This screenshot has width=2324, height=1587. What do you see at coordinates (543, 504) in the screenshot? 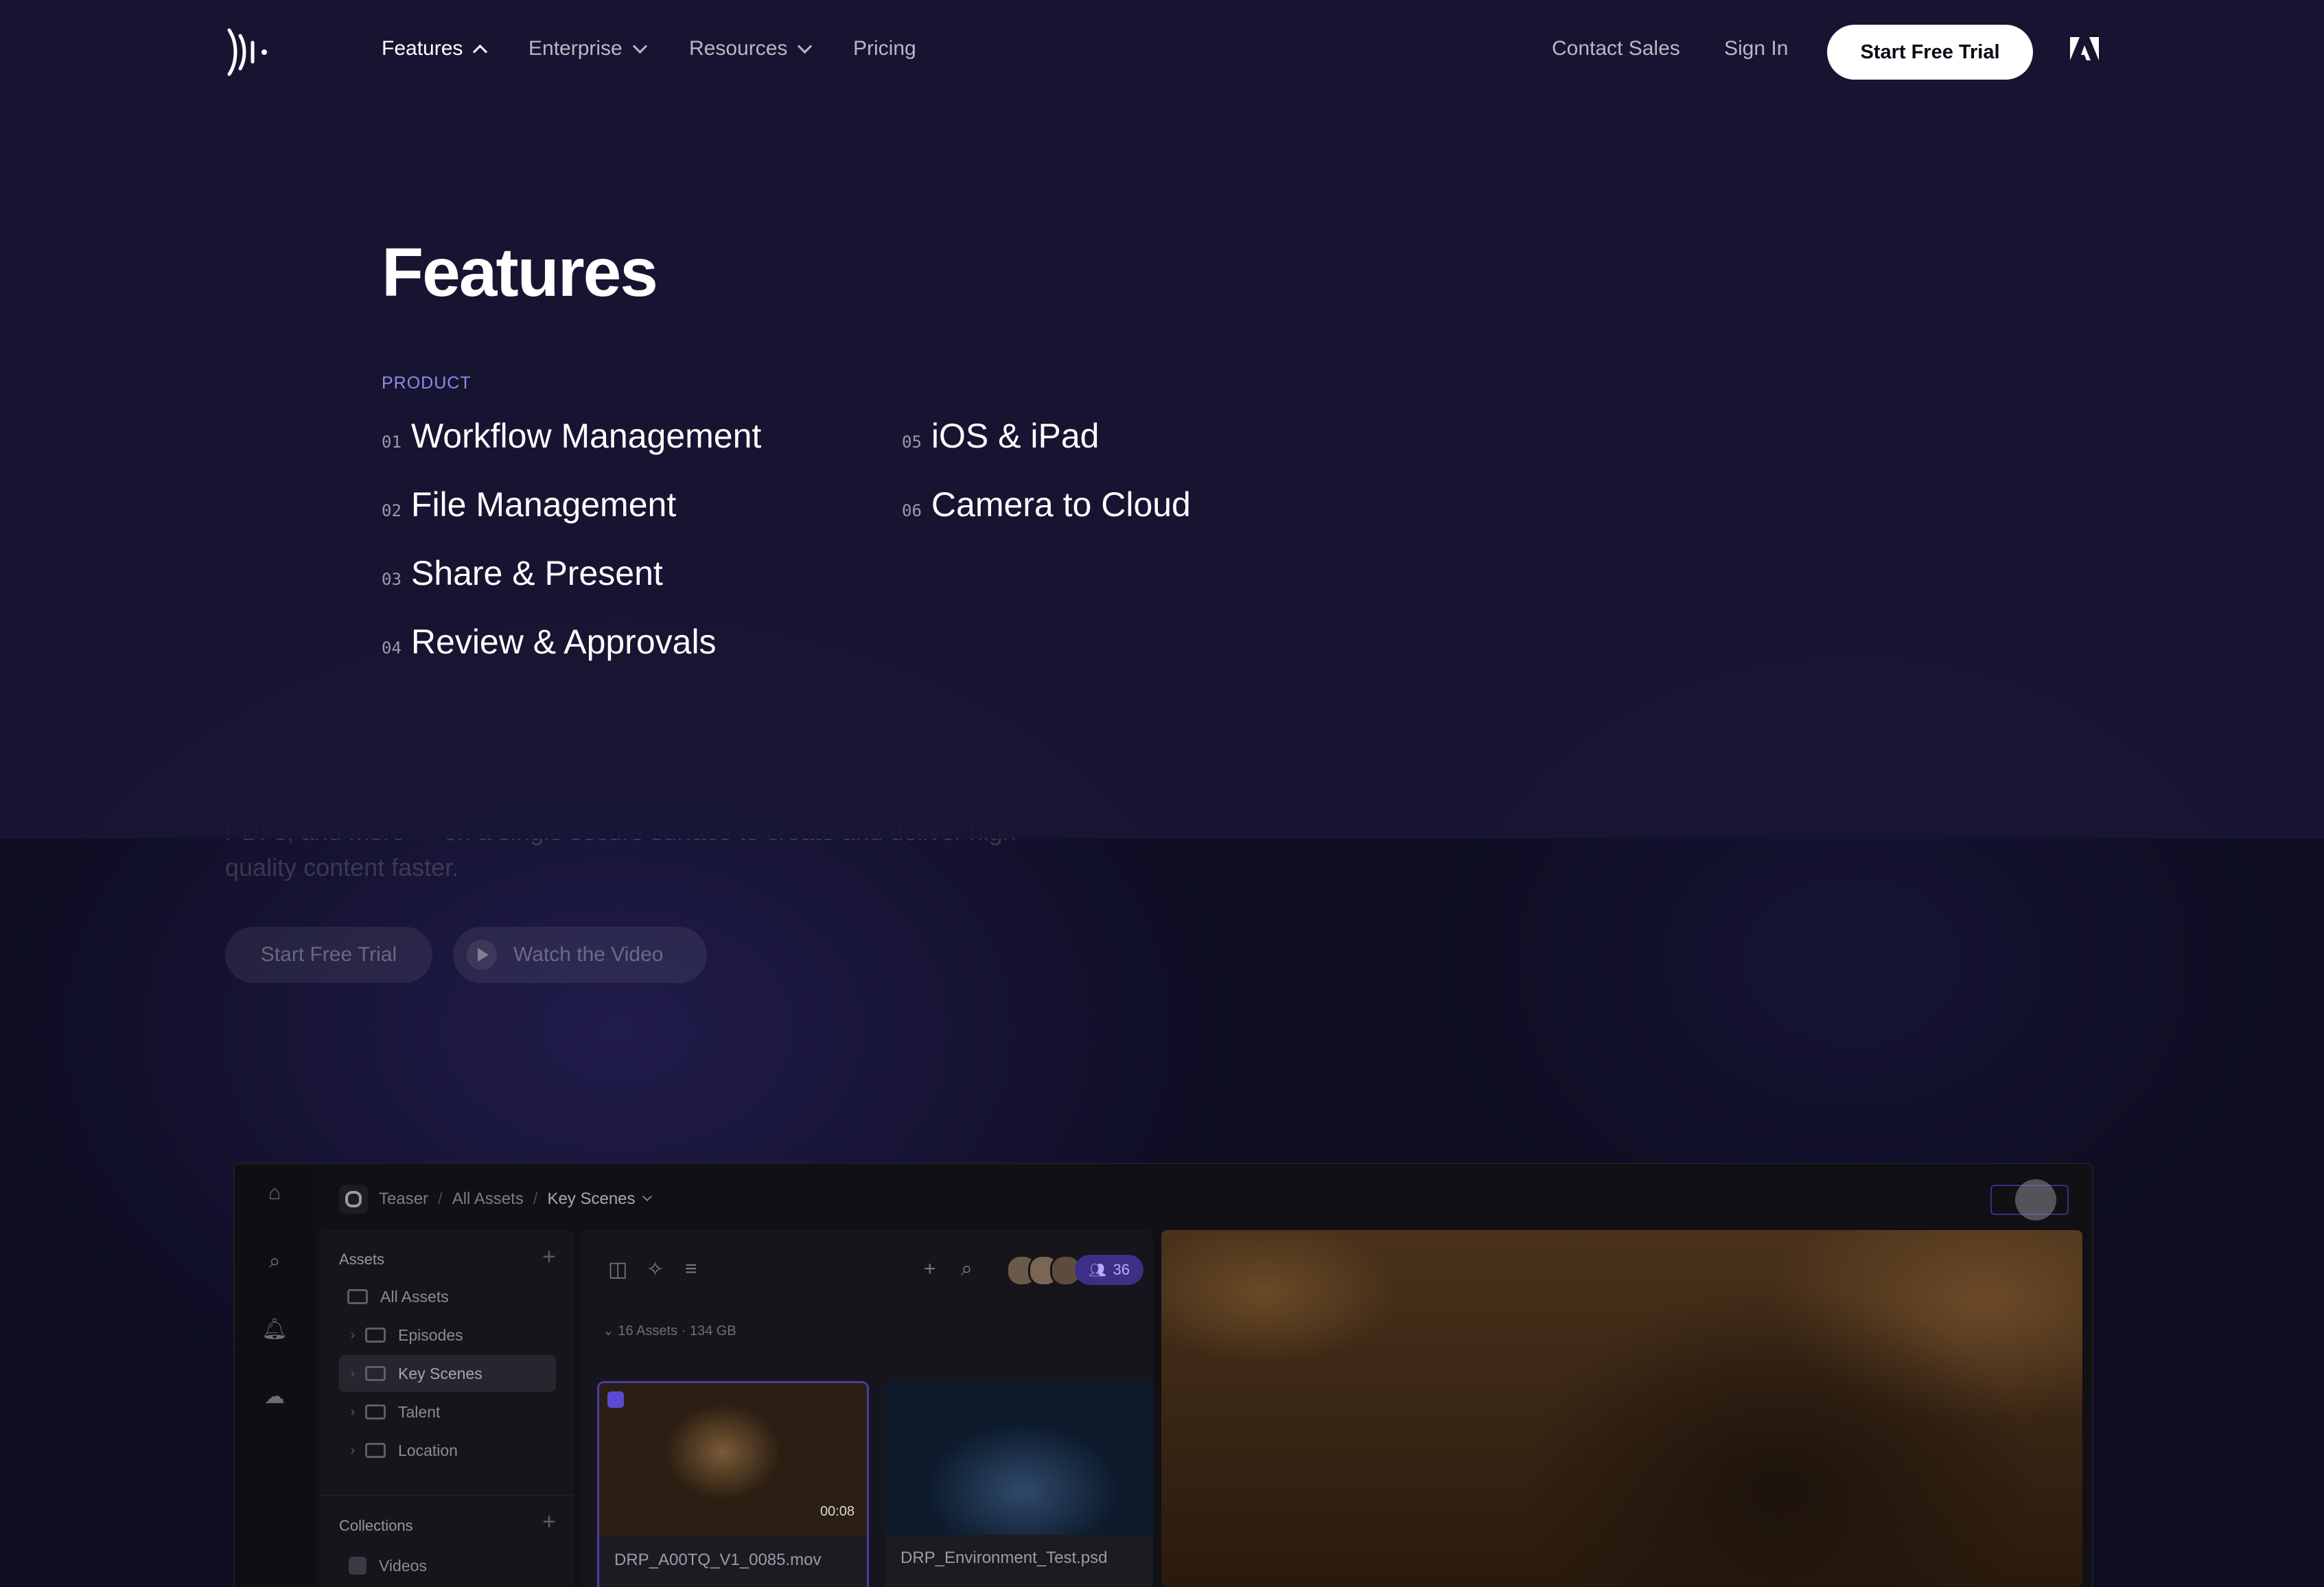
I see `menu-item-label: File Management` at bounding box center [543, 504].